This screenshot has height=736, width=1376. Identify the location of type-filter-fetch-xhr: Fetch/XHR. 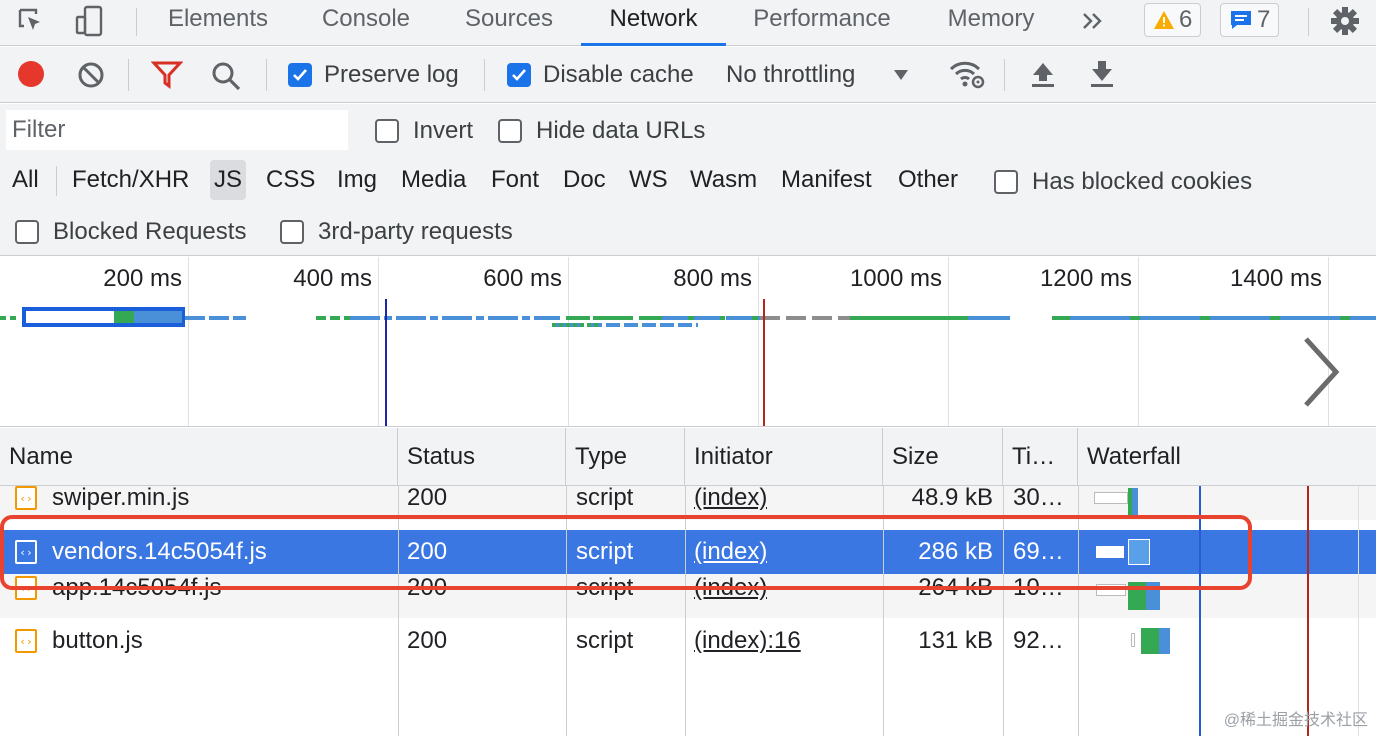
(130, 180).